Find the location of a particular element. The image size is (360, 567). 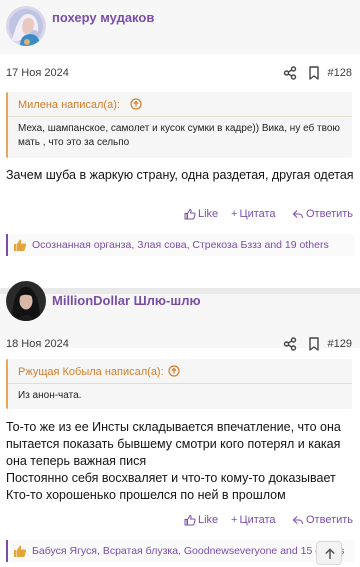

post-meta-row: 17 Ноя 2024 #128 is located at coordinates (180, 74).